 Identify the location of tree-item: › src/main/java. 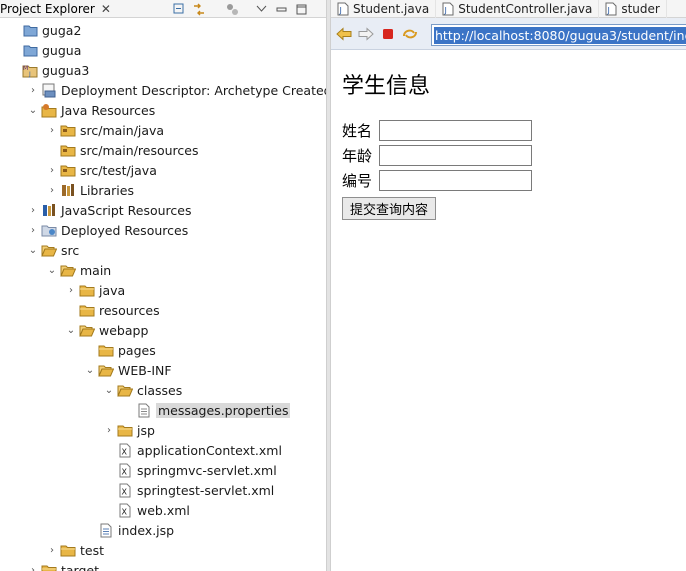
(163, 130).